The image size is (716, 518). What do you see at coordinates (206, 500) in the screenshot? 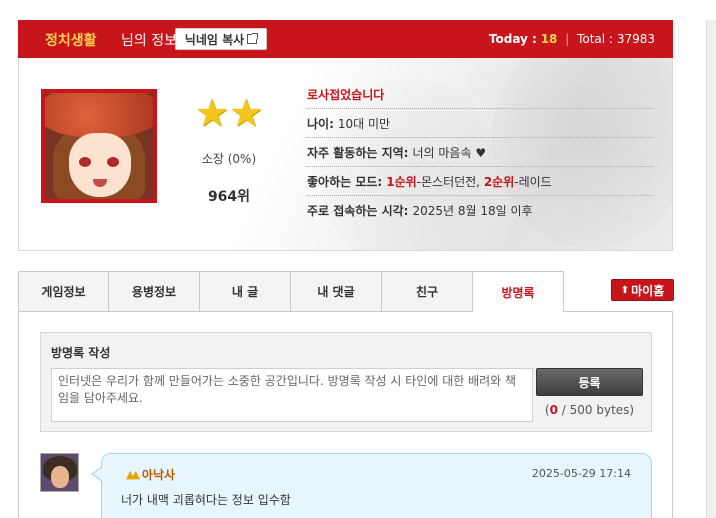
I see `entry-message: 너가 내맥 괴롭혀다는 정보 입수함` at bounding box center [206, 500].